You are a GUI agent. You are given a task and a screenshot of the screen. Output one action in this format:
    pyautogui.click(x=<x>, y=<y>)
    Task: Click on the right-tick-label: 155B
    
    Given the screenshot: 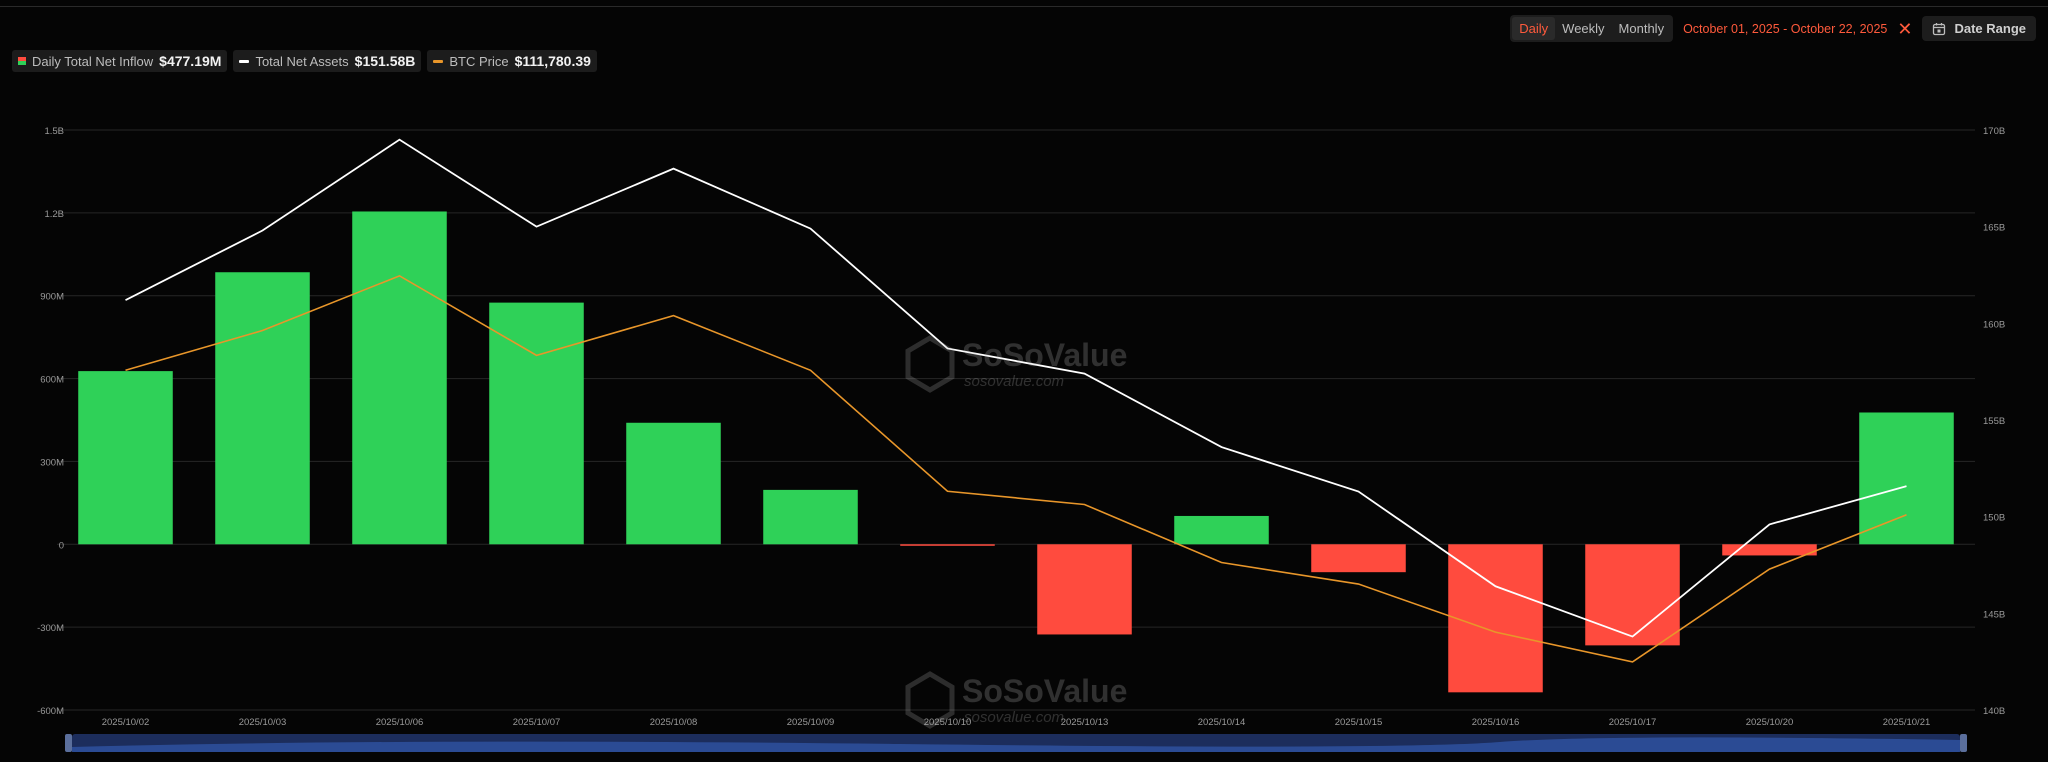 What is the action you would take?
    pyautogui.click(x=1994, y=421)
    